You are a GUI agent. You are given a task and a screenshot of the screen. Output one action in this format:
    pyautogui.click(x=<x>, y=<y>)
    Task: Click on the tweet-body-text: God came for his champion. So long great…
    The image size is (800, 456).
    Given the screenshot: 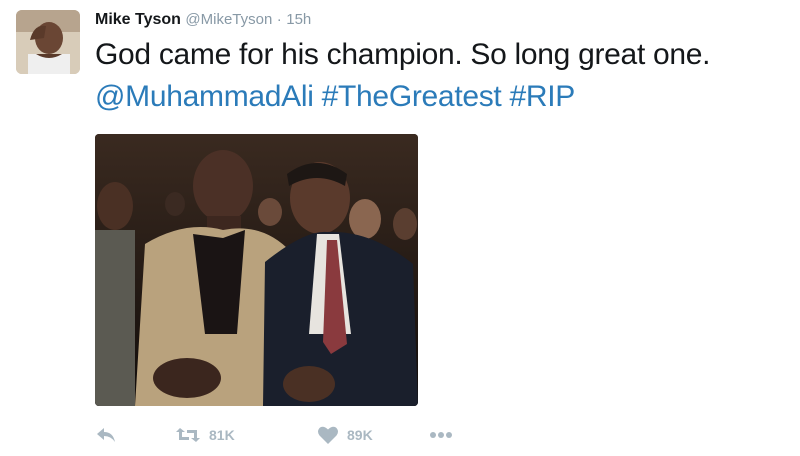 What is the action you would take?
    pyautogui.click(x=403, y=54)
    